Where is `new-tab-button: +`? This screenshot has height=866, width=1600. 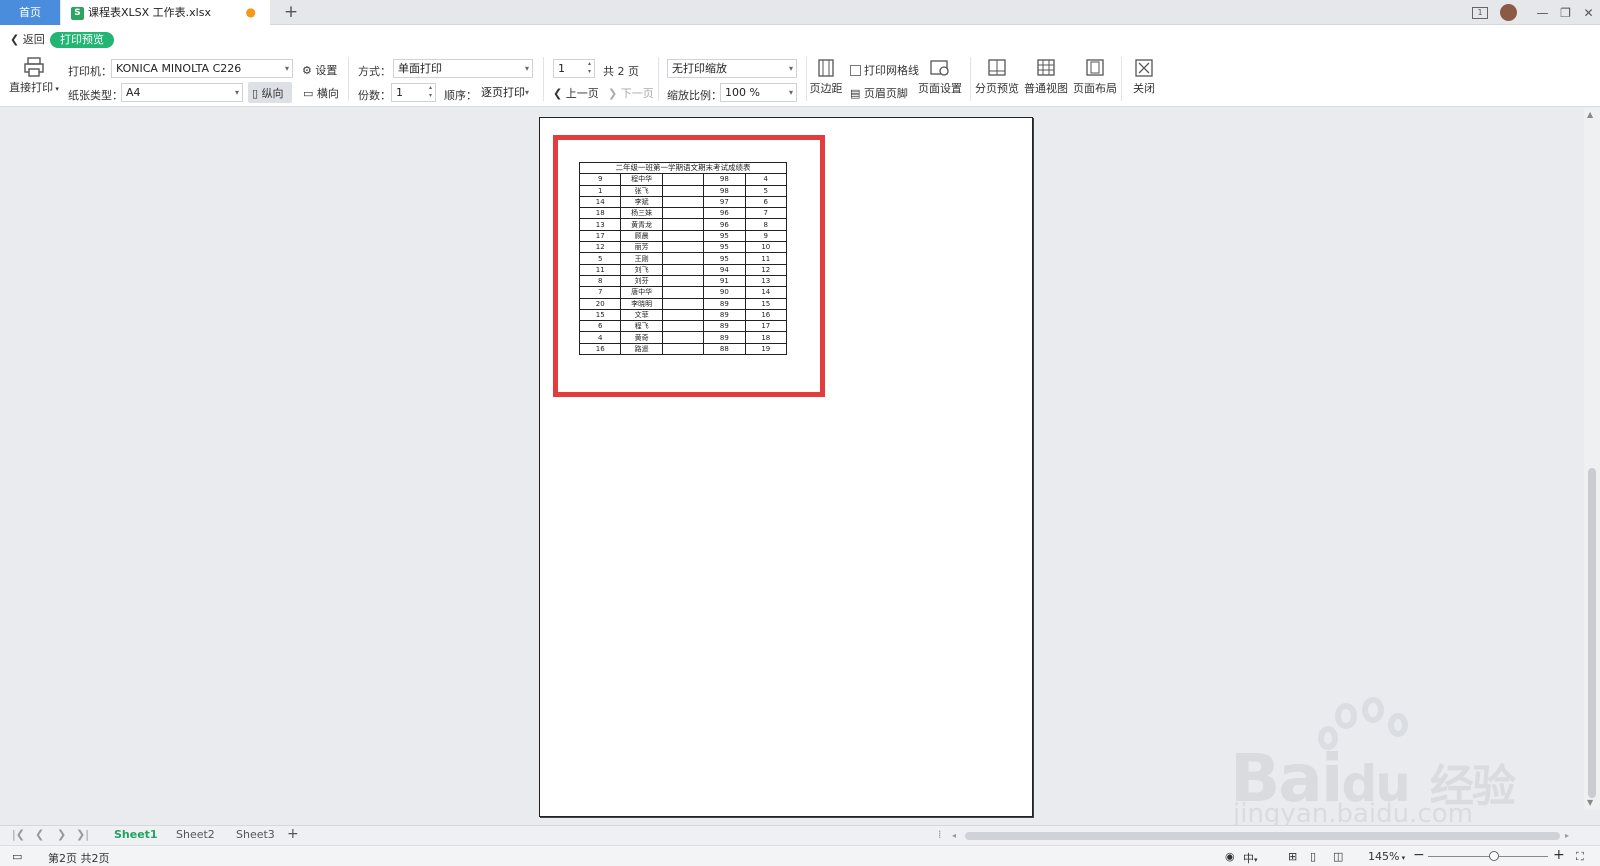 new-tab-button: + is located at coordinates (291, 12).